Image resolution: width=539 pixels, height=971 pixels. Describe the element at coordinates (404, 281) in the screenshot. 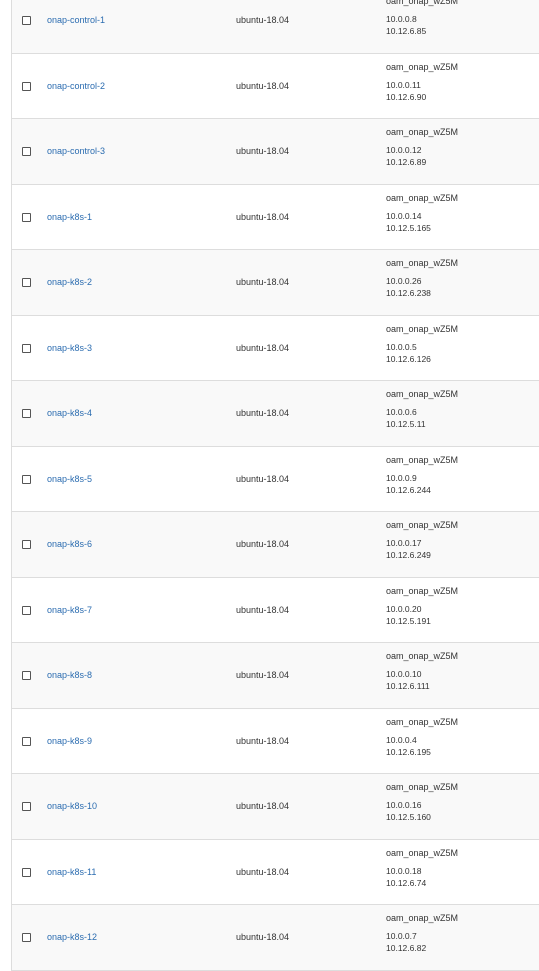

I see `ip-address: 10.0.0.26` at that location.